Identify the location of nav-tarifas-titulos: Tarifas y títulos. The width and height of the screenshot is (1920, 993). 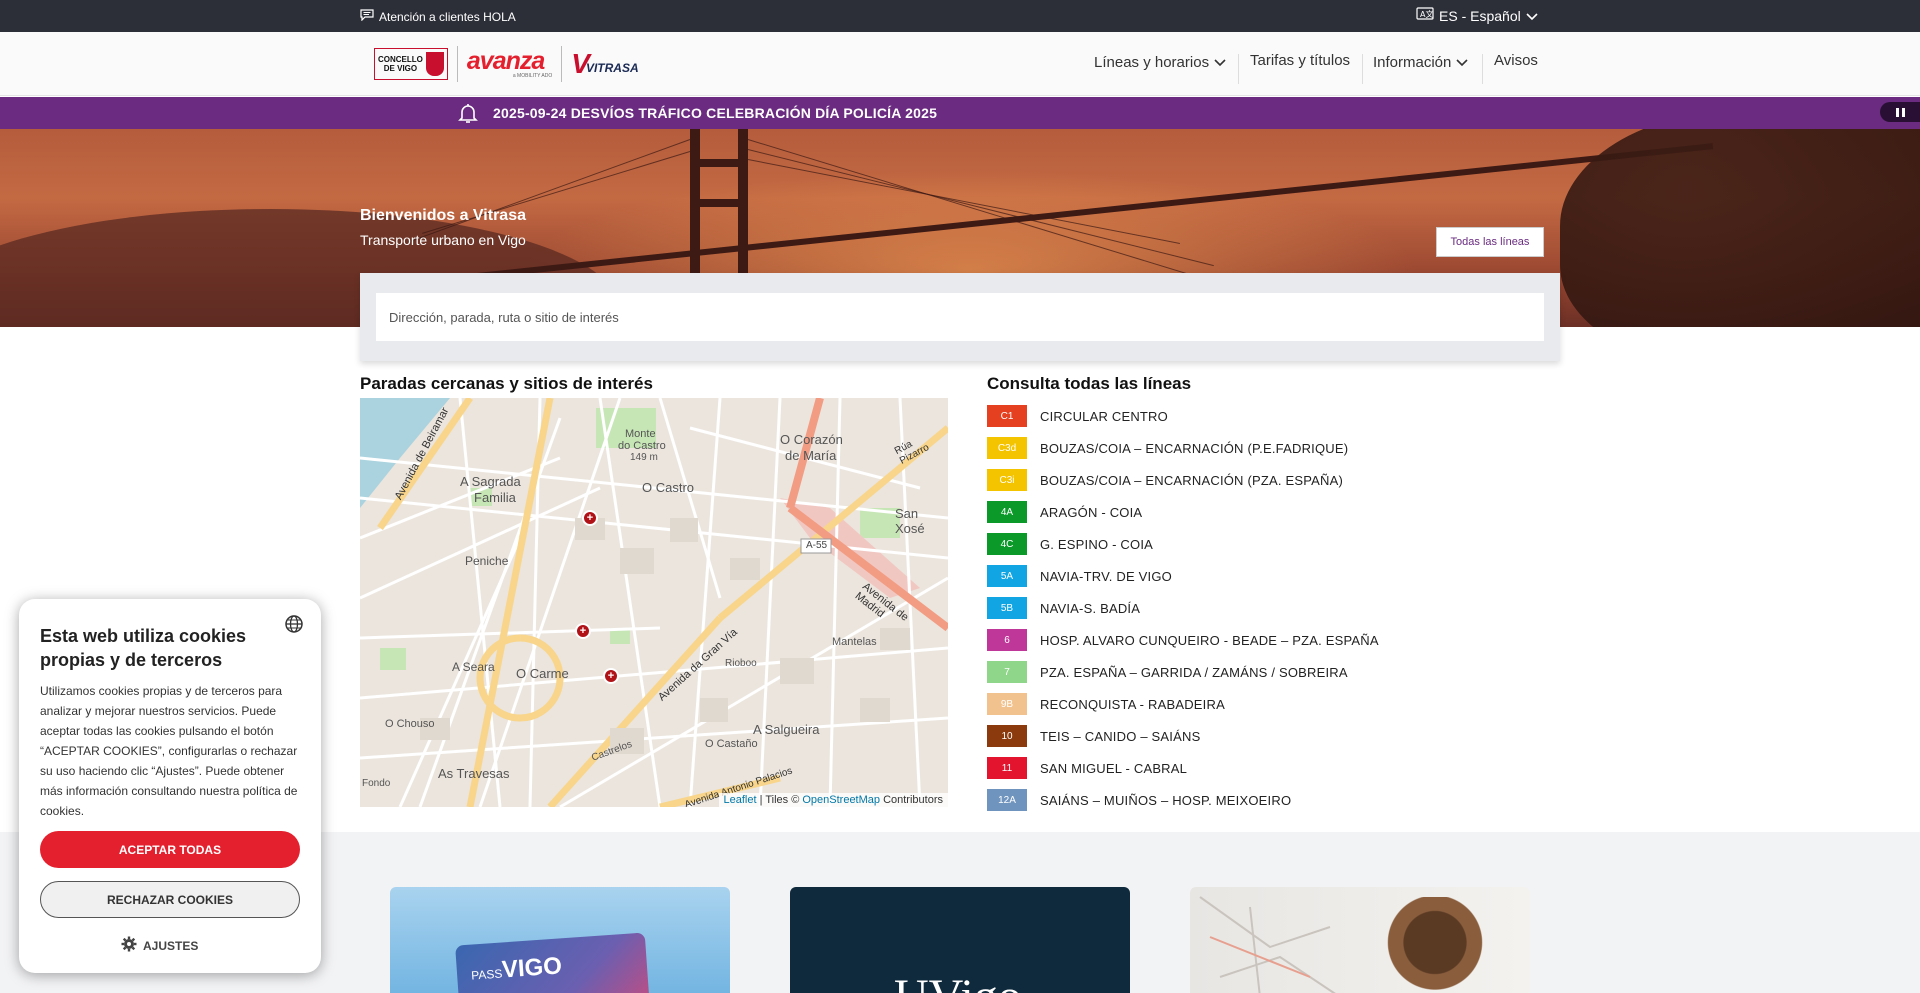
(1300, 60).